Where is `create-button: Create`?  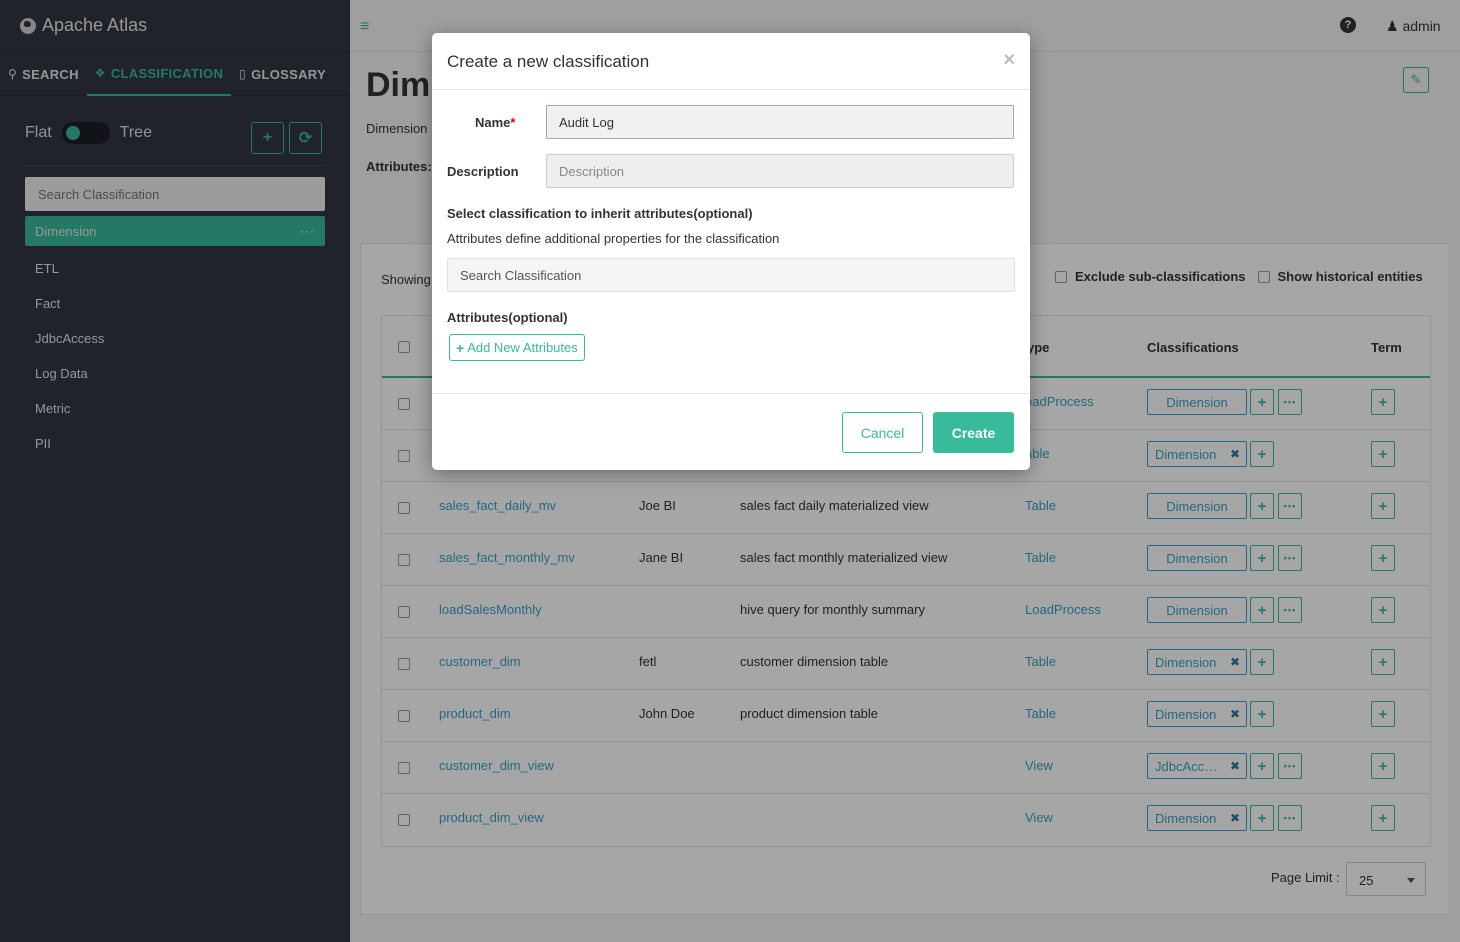
create-button: Create is located at coordinates (973, 432).